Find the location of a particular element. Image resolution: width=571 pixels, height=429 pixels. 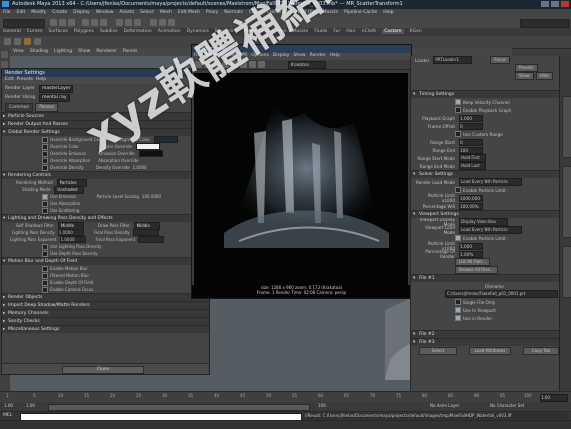

load-attributes-button: Load Attributes is located at coordinates (490, 351).